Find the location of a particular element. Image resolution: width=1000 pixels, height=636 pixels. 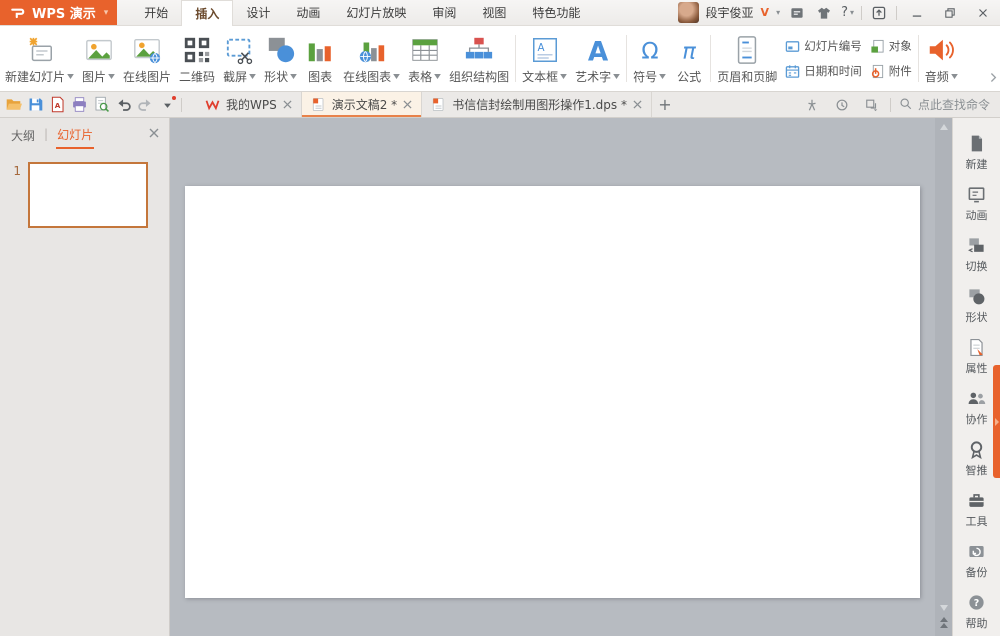

menu-tab-视图: 视图 is located at coordinates (494, 12).